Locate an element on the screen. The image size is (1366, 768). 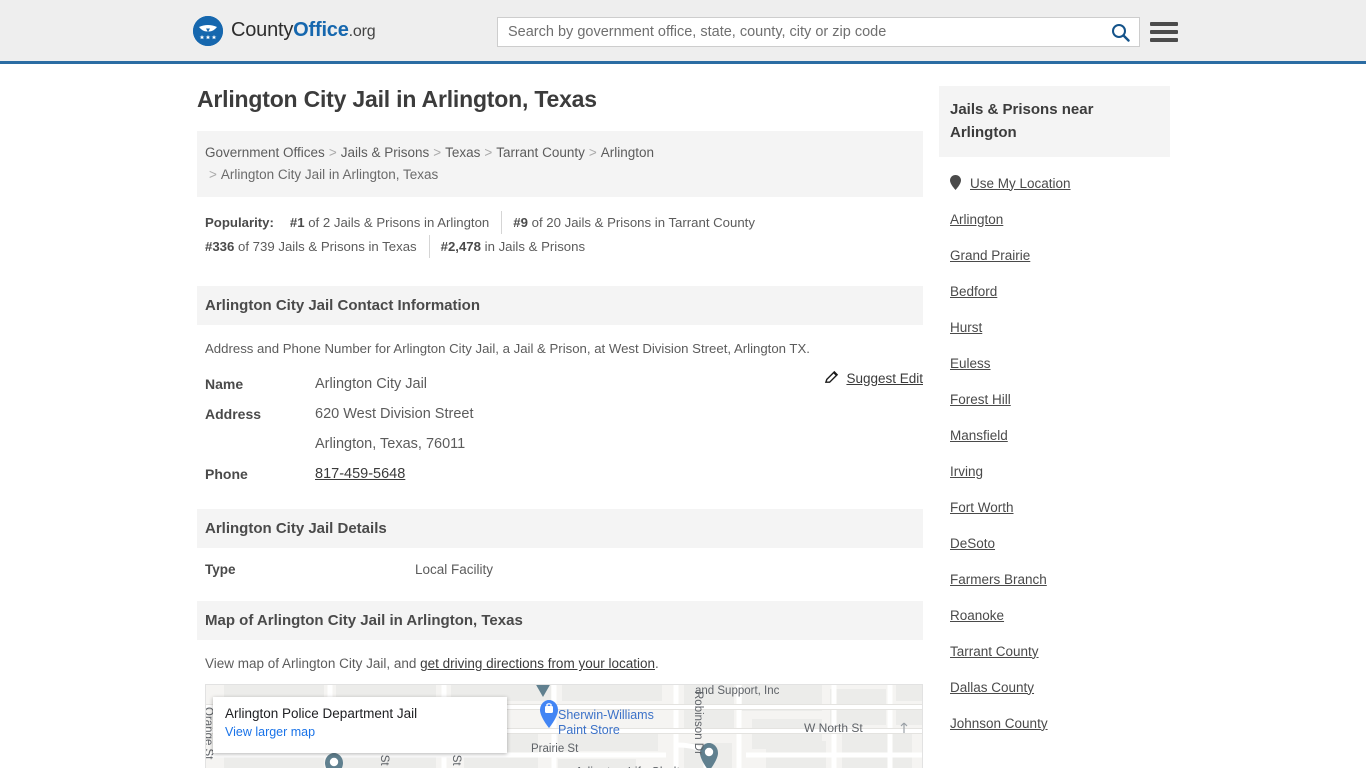
site-logo: CountyOffice.org is located at coordinates (284, 30).